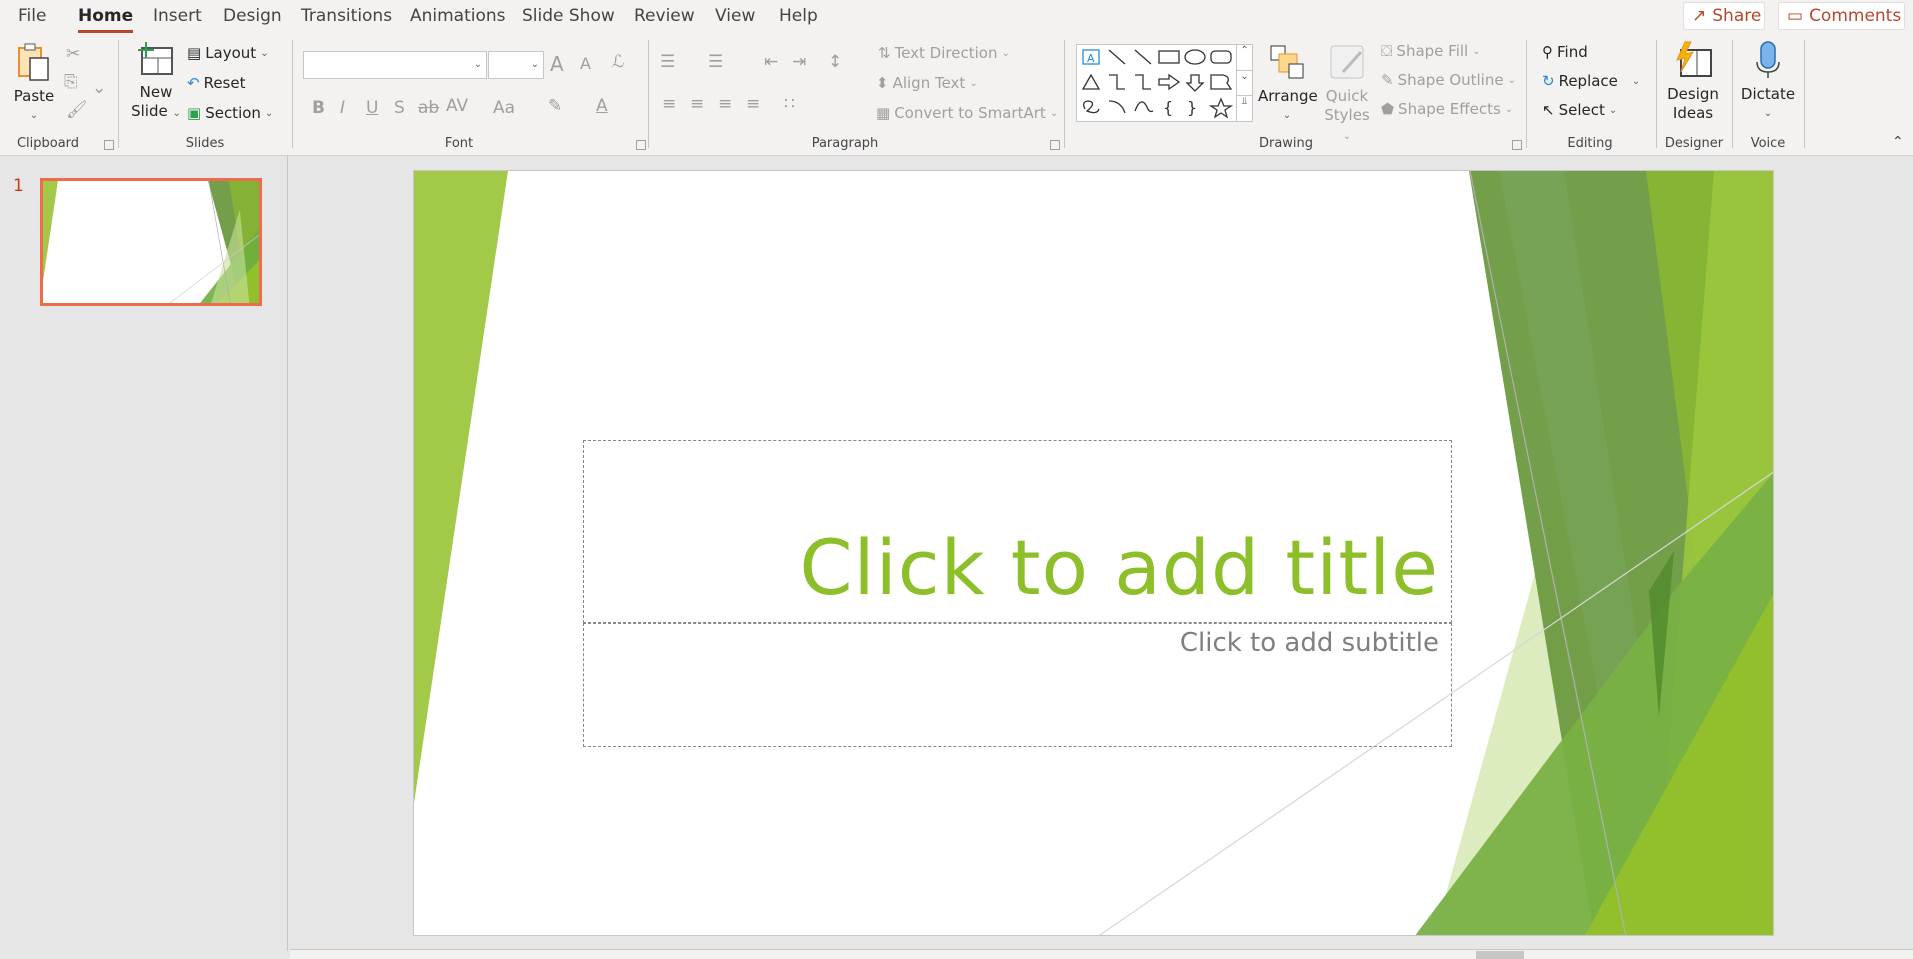  What do you see at coordinates (1699, 16) in the screenshot?
I see `share-icon: ↗` at bounding box center [1699, 16].